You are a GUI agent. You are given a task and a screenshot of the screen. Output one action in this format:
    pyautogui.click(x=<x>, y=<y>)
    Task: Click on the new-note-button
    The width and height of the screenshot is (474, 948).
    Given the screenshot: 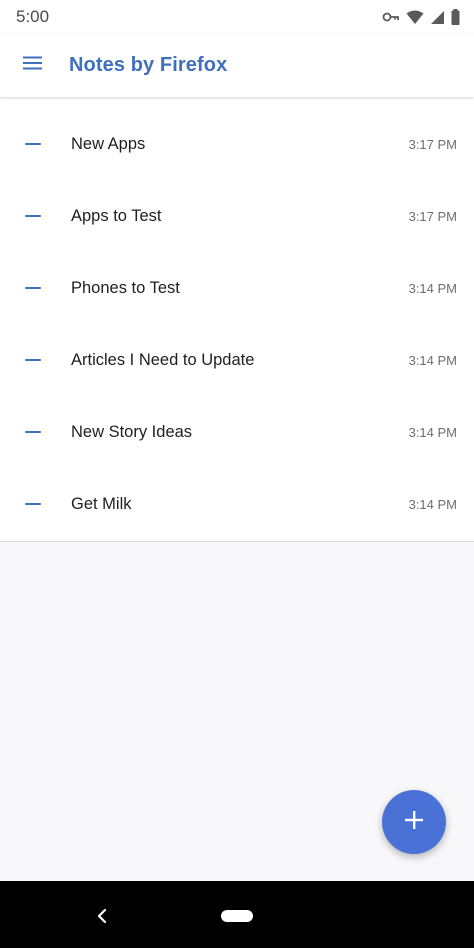 What is the action you would take?
    pyautogui.click(x=414, y=822)
    